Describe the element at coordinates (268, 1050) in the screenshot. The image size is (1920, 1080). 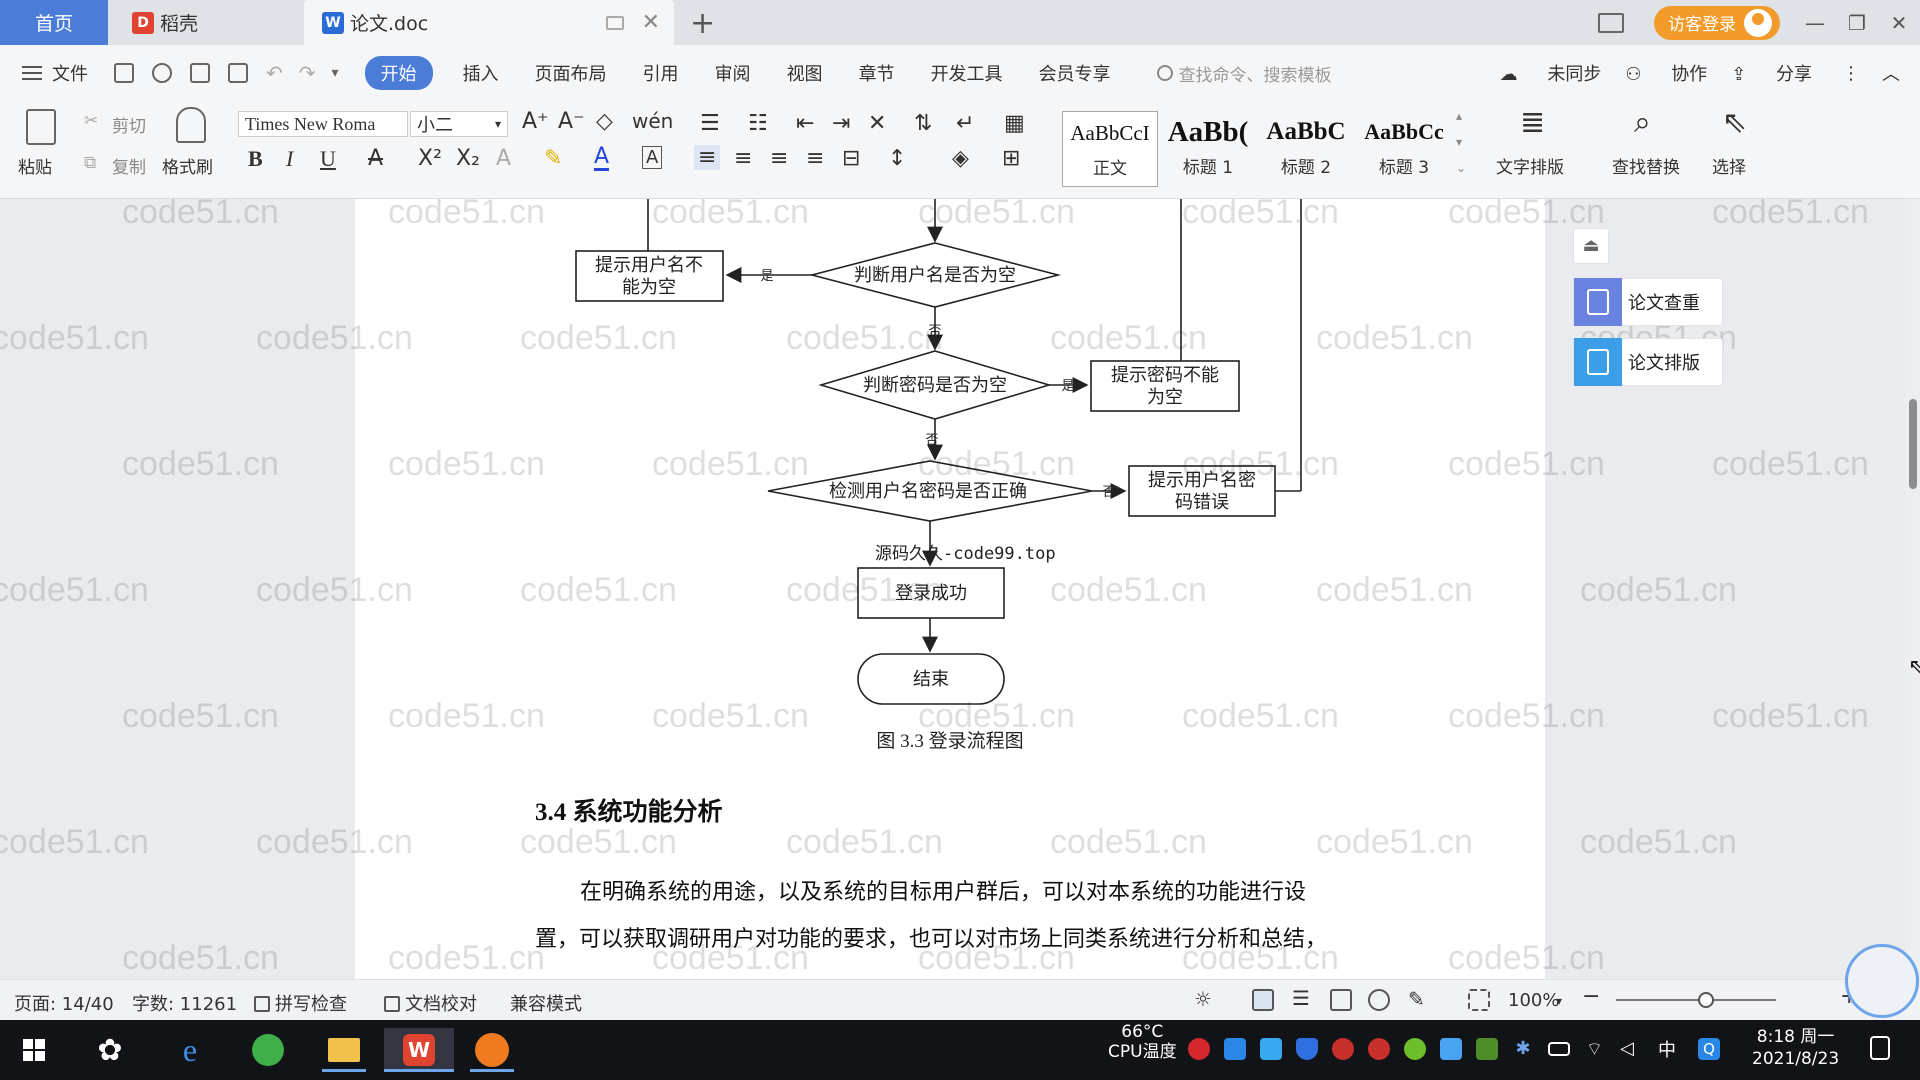
I see `360-browser-icon` at that location.